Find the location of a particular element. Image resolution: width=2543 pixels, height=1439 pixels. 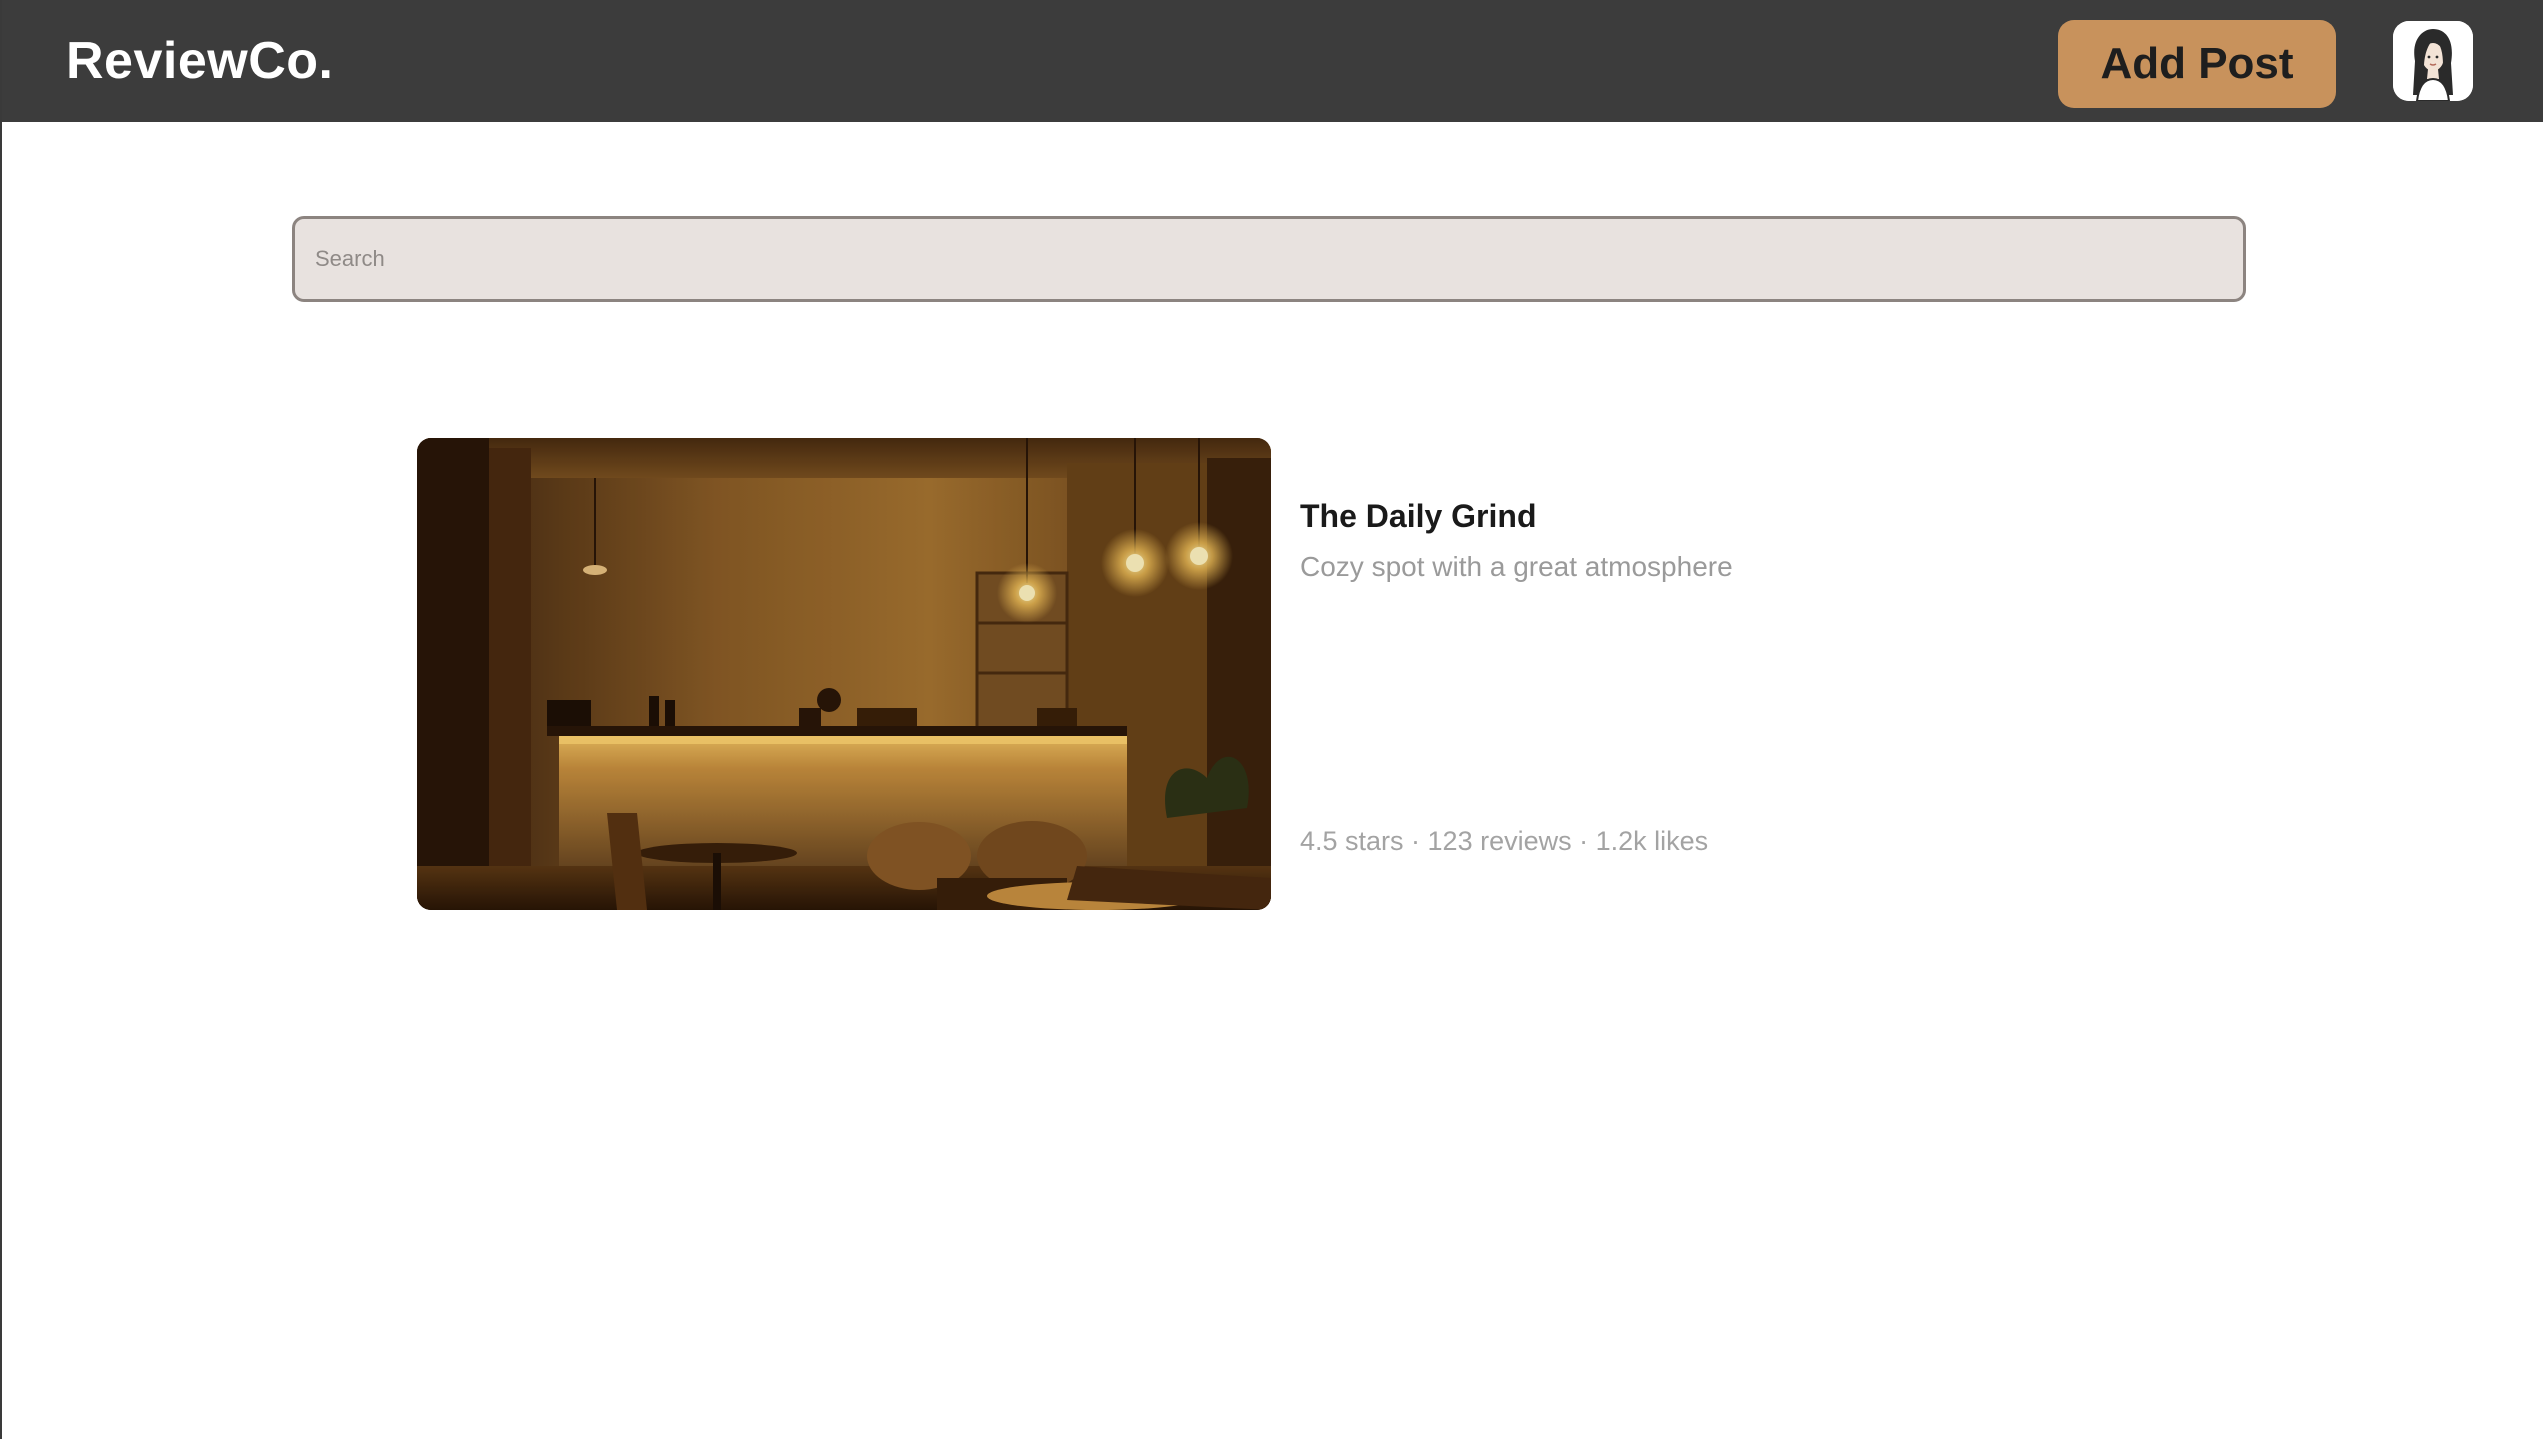

top-navigation-bar: ReviewCo. Add Post is located at coordinates (1272, 61).